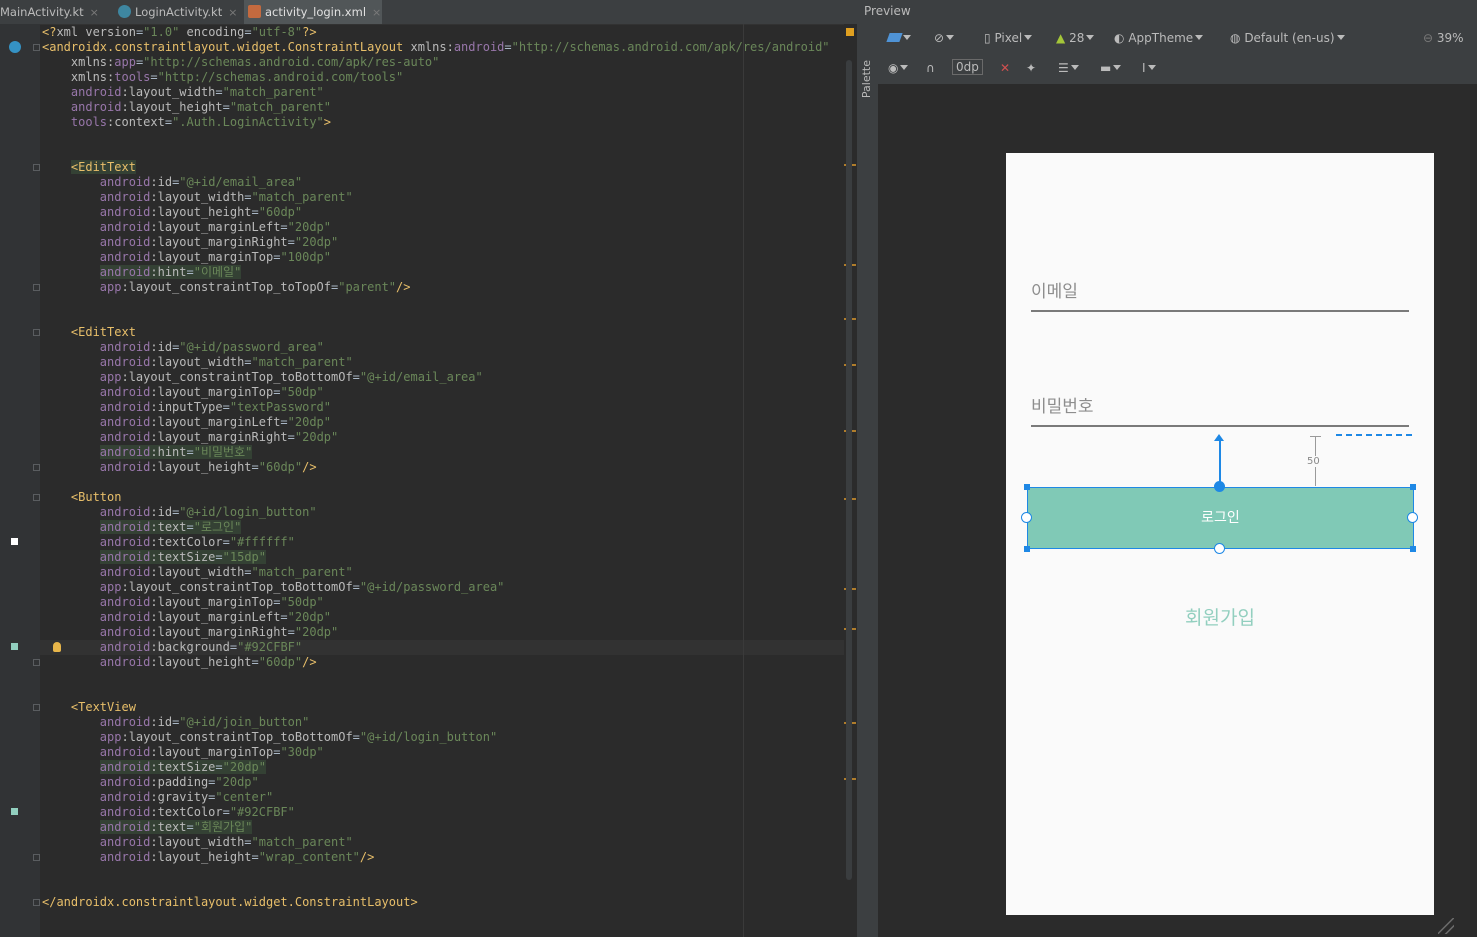 This screenshot has width=1477, height=937. Describe the element at coordinates (154, 767) in the screenshot. I see `code-line: android:textSize="20dp"` at that location.